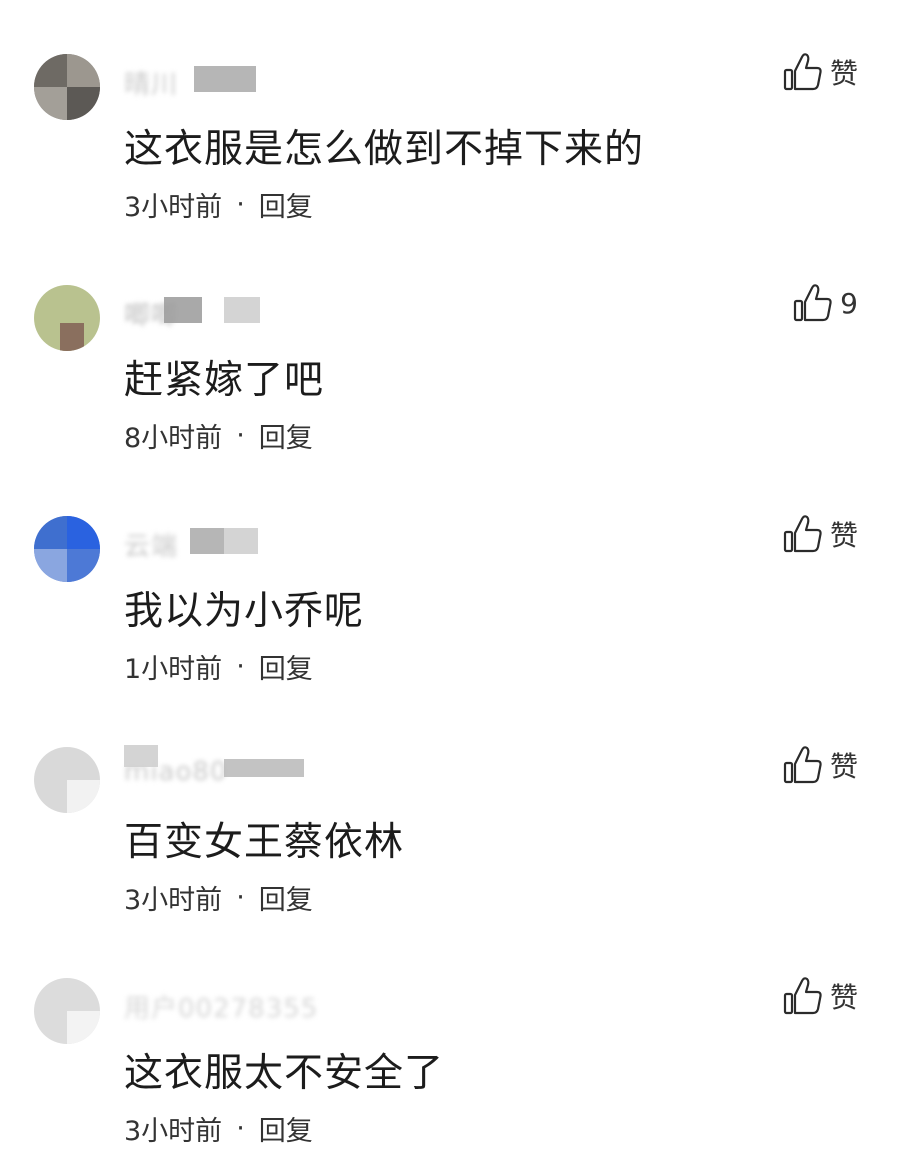  I want to click on comment-meta: 1小时前 · 回复, so click(218, 666).